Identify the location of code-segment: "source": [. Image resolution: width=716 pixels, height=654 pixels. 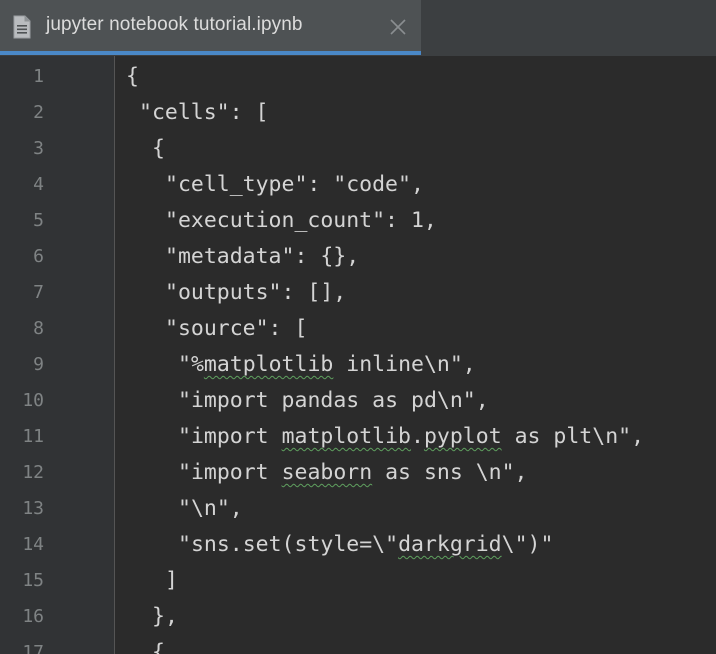
(236, 328).